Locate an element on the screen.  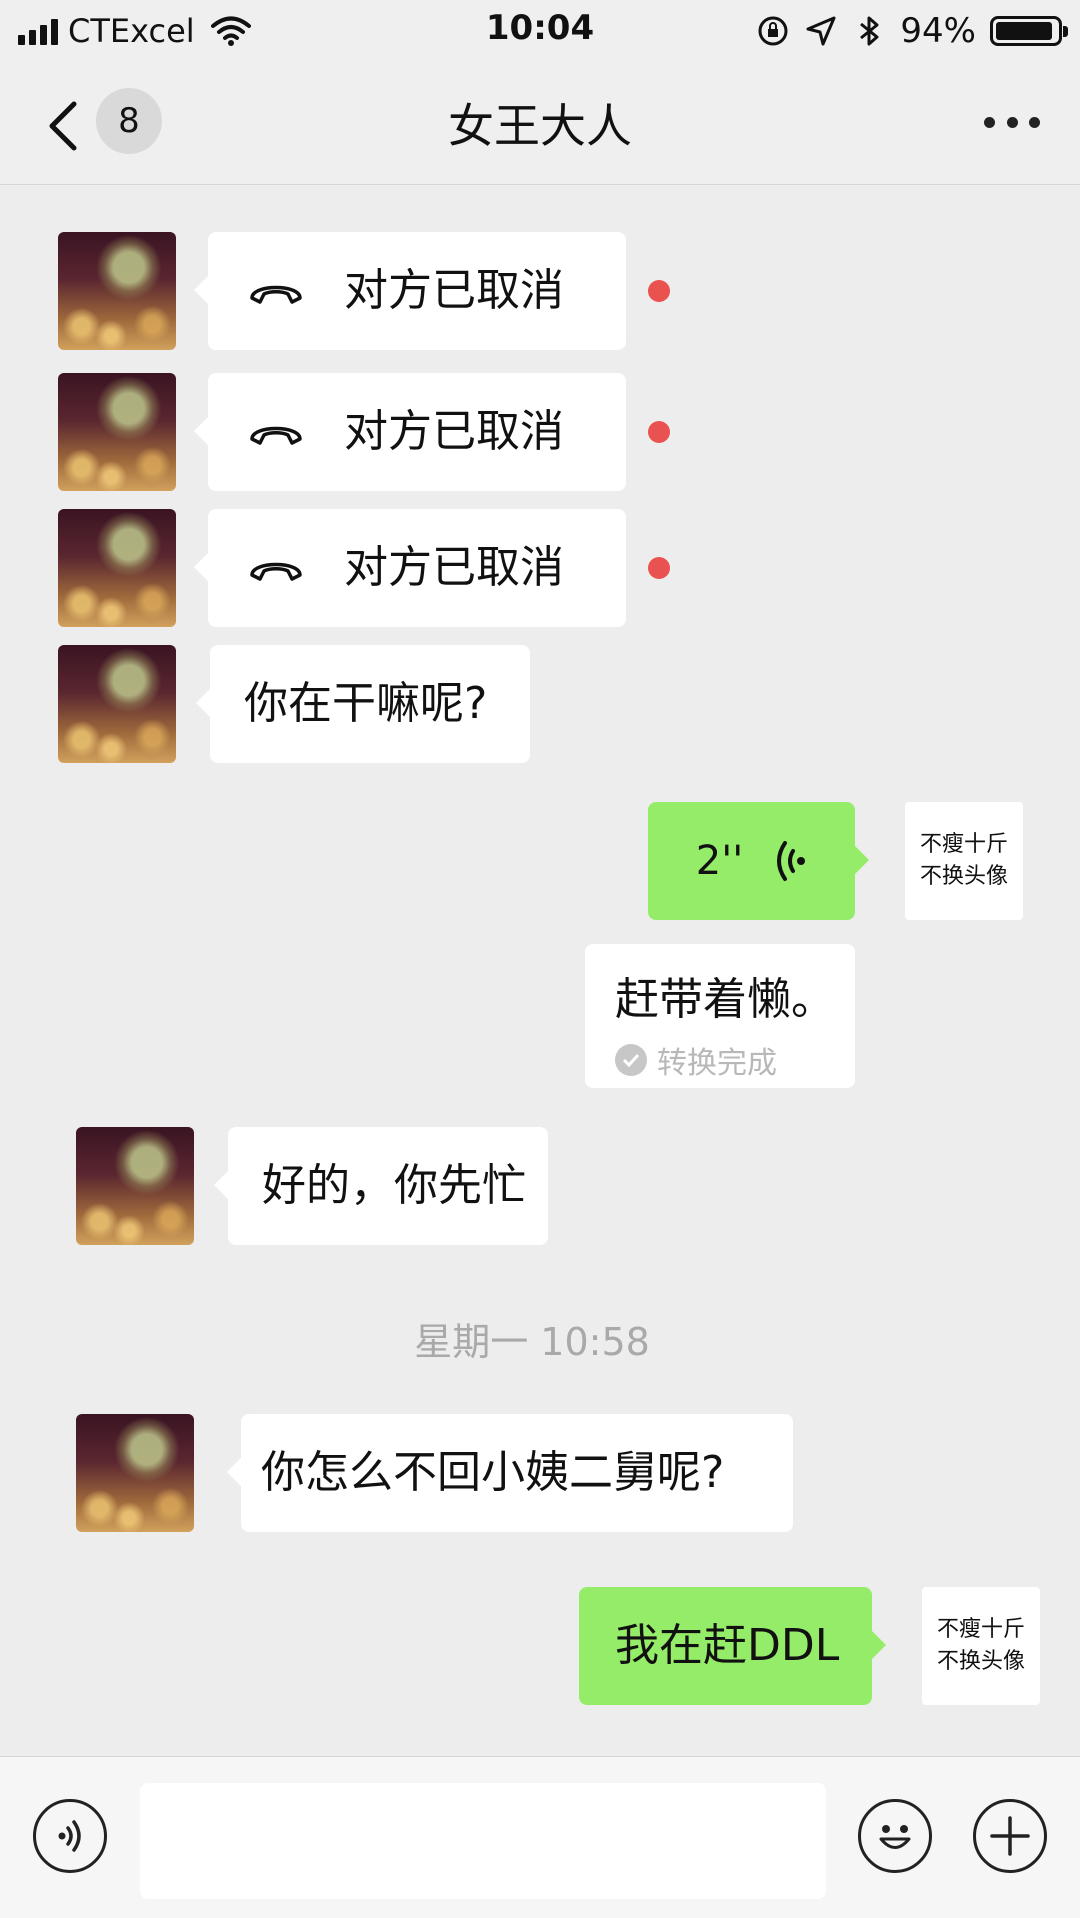
bluetooth-icon is located at coordinates (869, 31).